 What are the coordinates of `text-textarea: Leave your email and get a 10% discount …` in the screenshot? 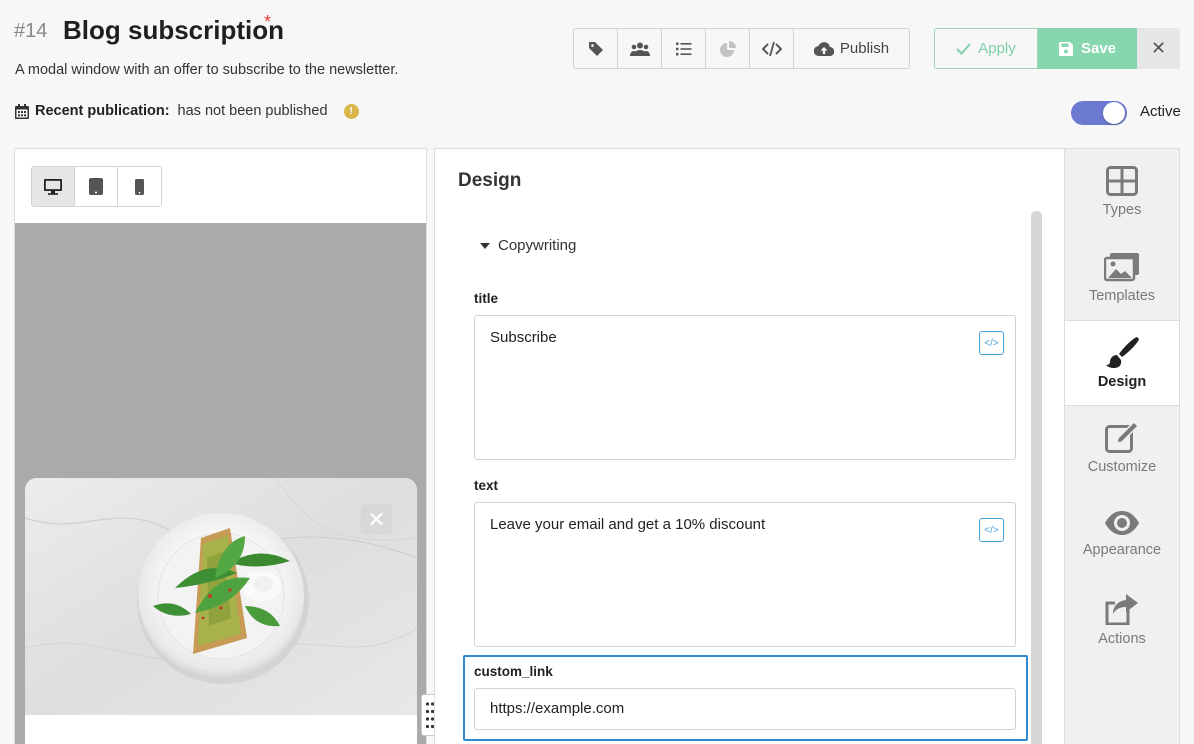 It's located at (745, 574).